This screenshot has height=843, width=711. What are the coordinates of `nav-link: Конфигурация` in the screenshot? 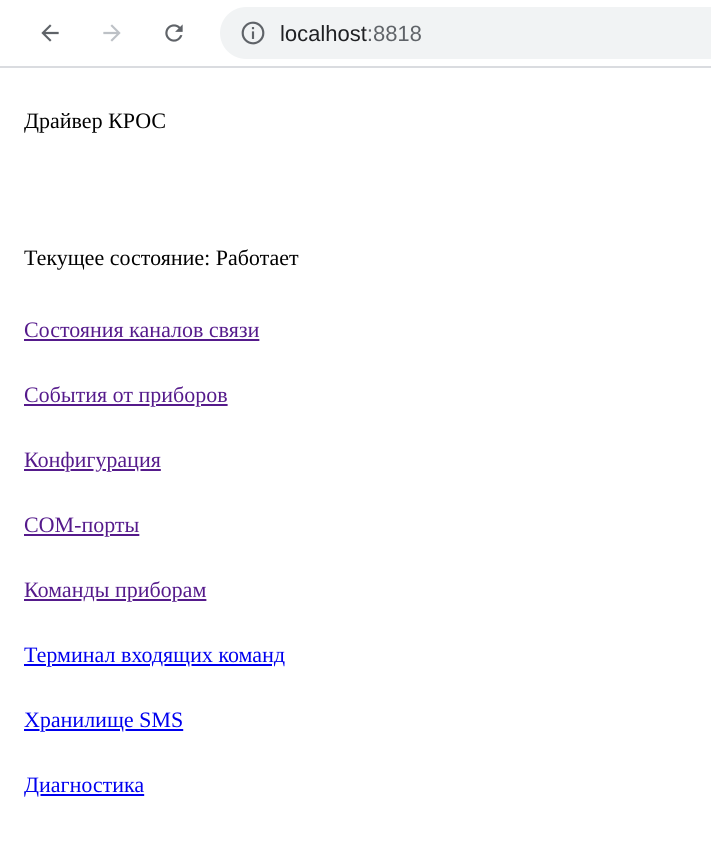 It's located at (92, 460).